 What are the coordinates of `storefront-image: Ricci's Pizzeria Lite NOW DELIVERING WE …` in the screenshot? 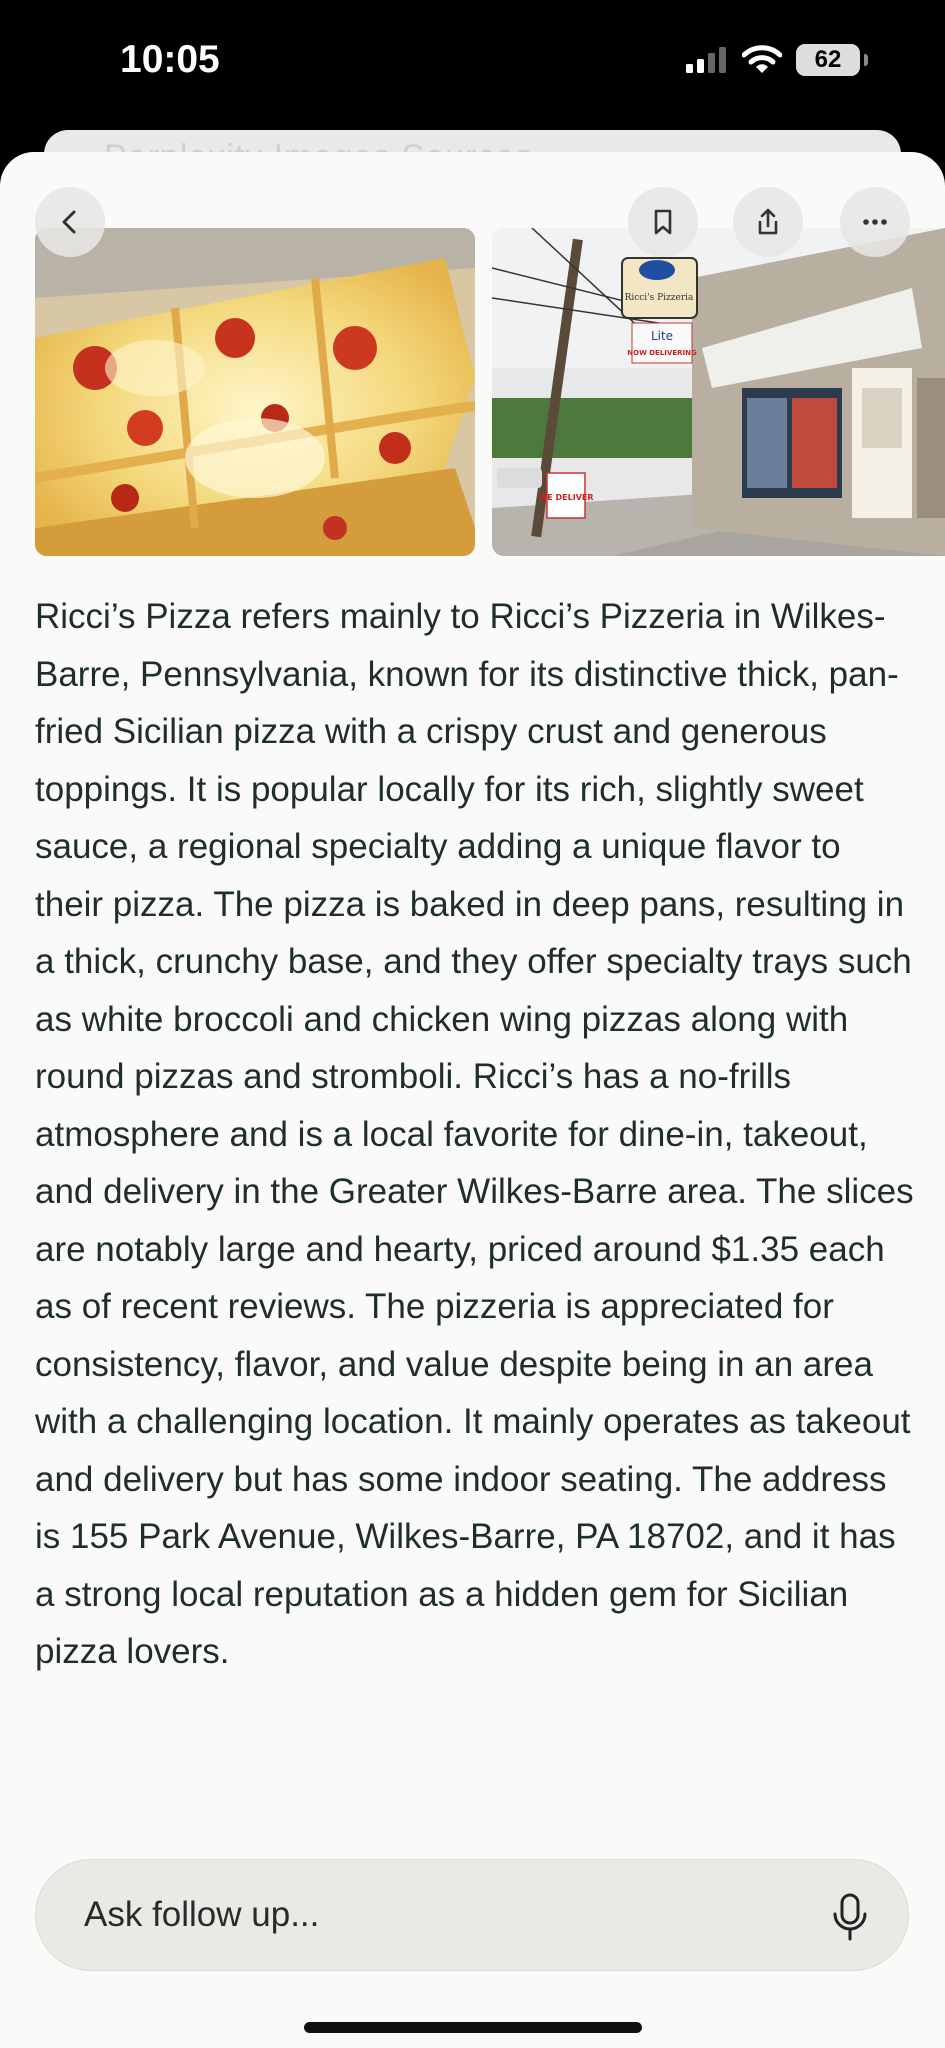 It's located at (718, 392).